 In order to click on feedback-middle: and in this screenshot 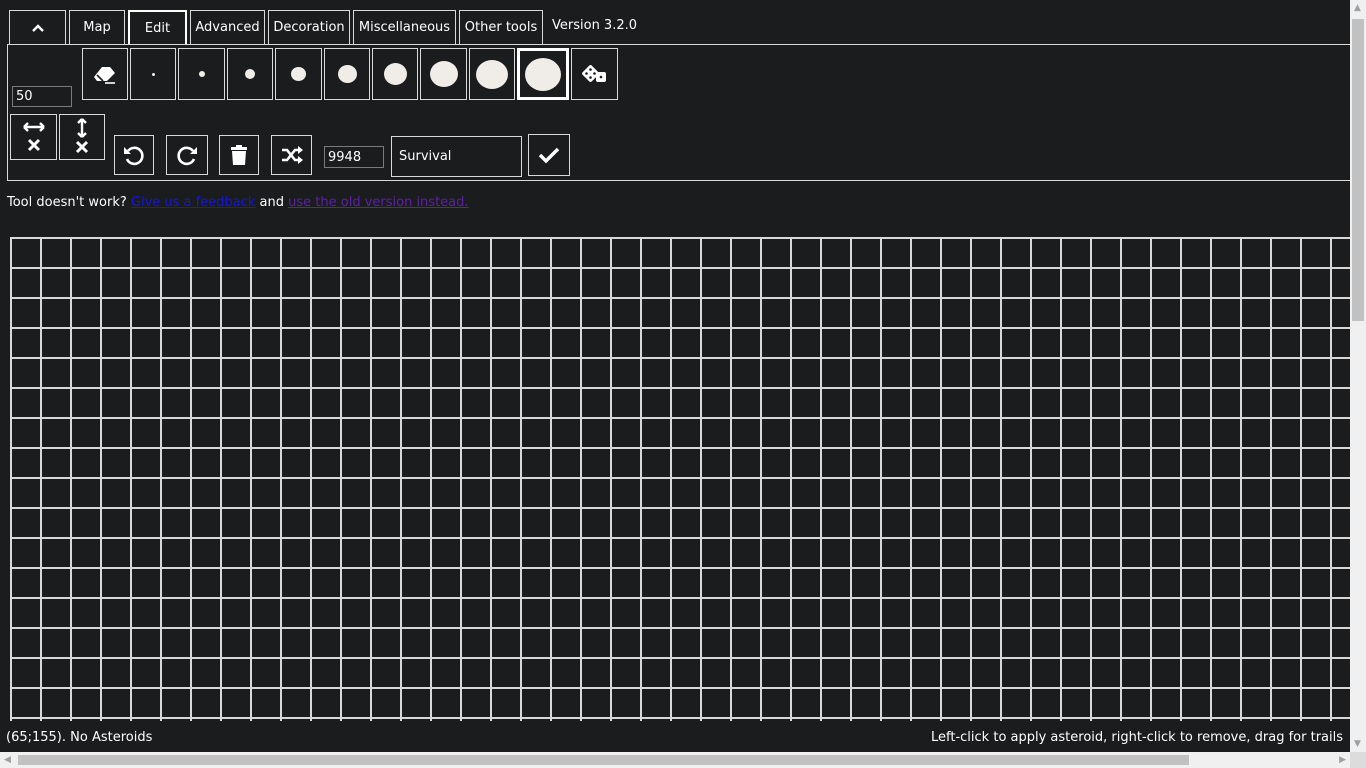, I will do `click(271, 202)`.